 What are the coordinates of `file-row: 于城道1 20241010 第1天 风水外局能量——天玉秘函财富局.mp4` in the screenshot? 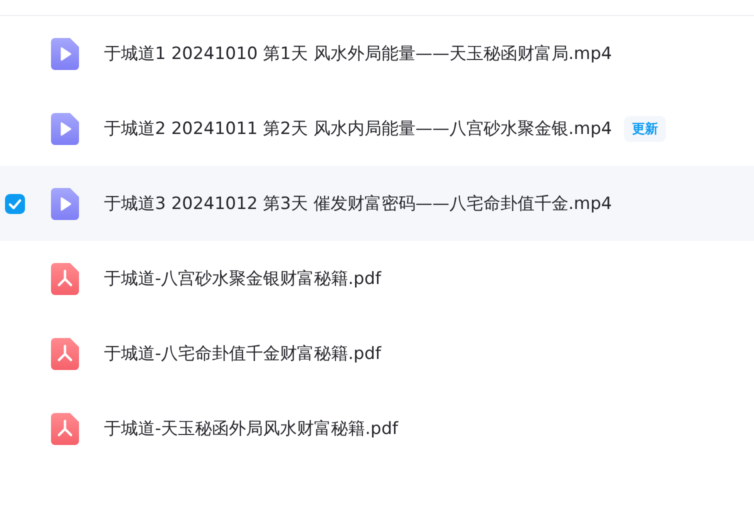 It's located at (377, 53).